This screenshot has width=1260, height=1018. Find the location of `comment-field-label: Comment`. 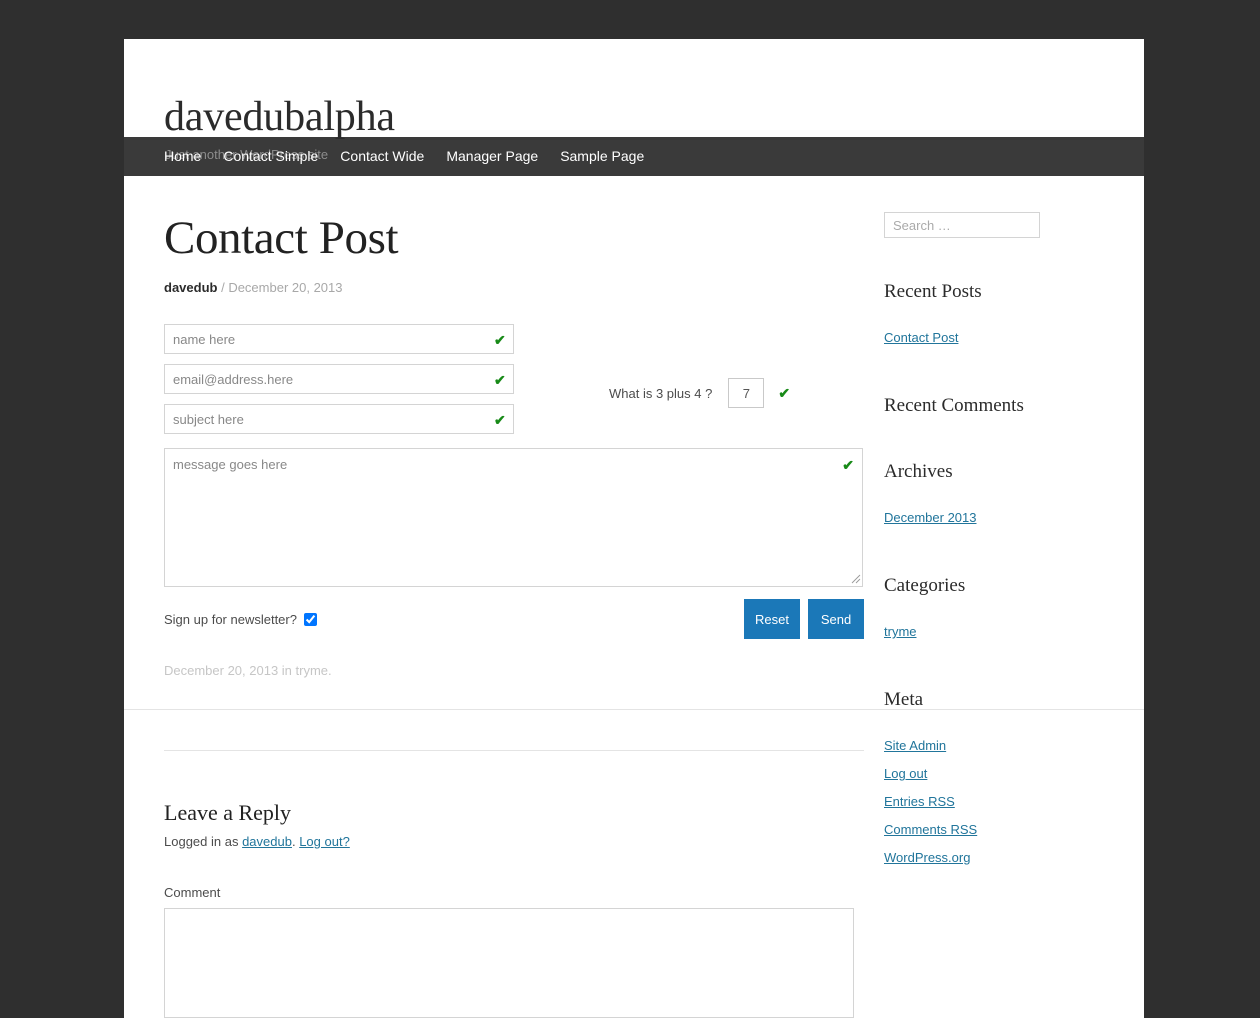

comment-field-label: Comment is located at coordinates (192, 892).